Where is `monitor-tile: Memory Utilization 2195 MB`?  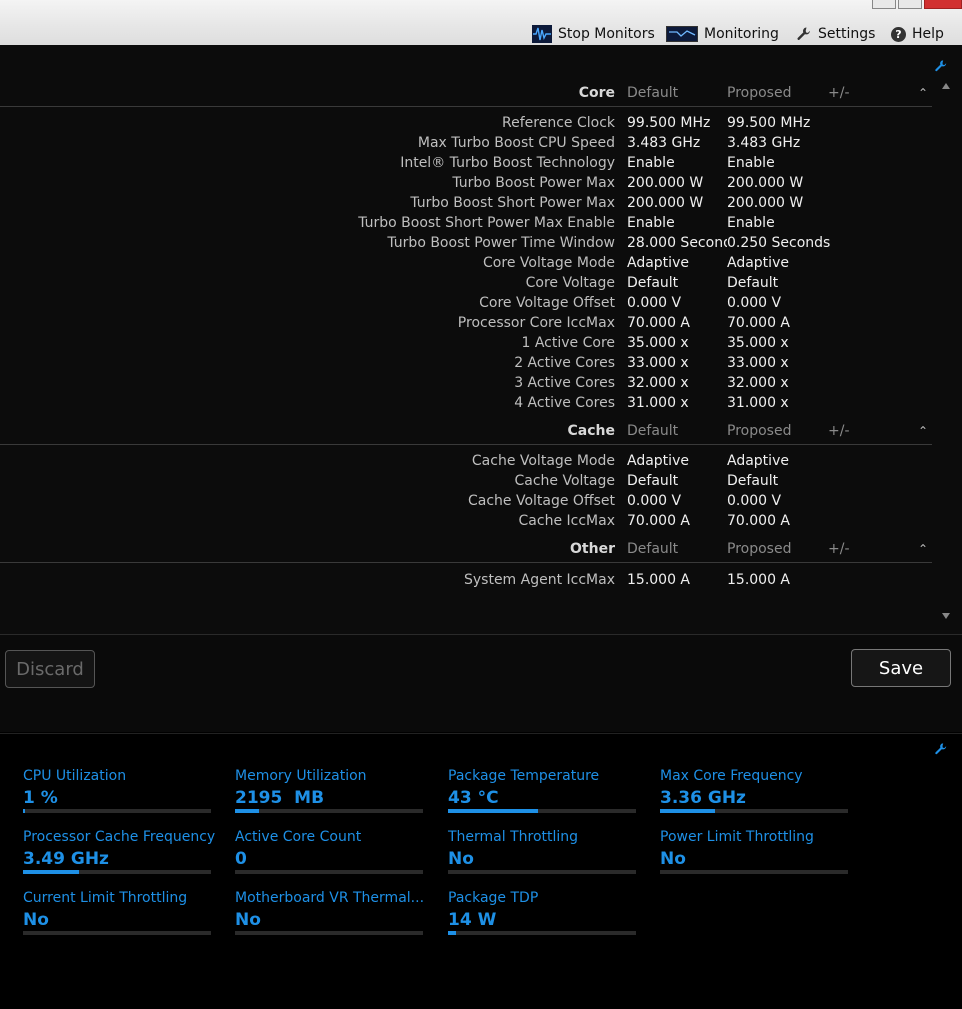 monitor-tile: Memory Utilization 2195 MB is located at coordinates (329, 795).